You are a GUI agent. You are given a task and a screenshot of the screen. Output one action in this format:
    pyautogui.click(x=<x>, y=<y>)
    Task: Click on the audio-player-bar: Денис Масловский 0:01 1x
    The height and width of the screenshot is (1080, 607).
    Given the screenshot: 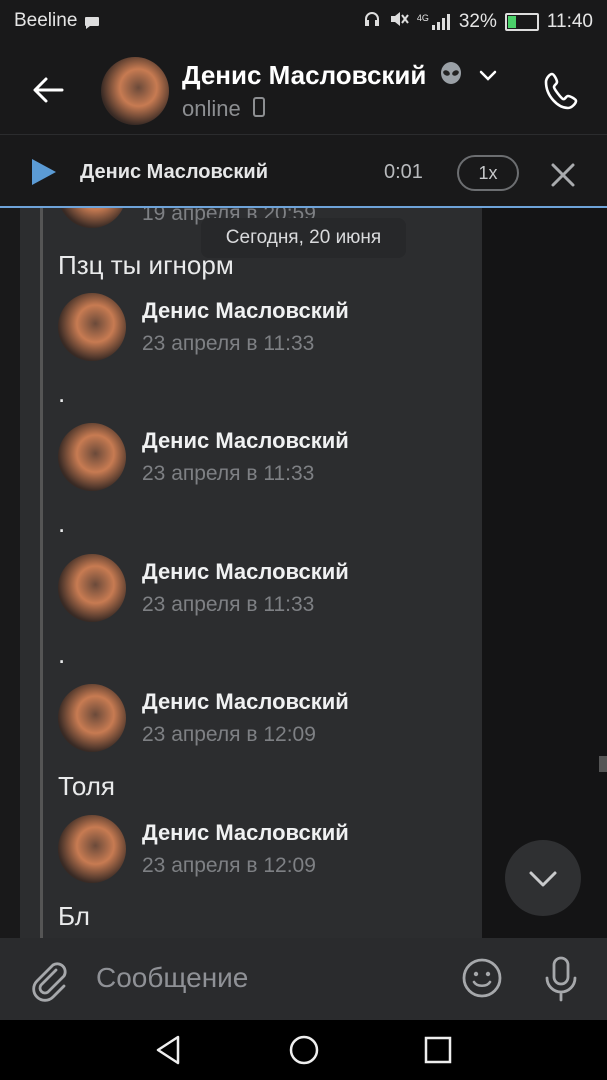 What is the action you would take?
    pyautogui.click(x=303, y=171)
    